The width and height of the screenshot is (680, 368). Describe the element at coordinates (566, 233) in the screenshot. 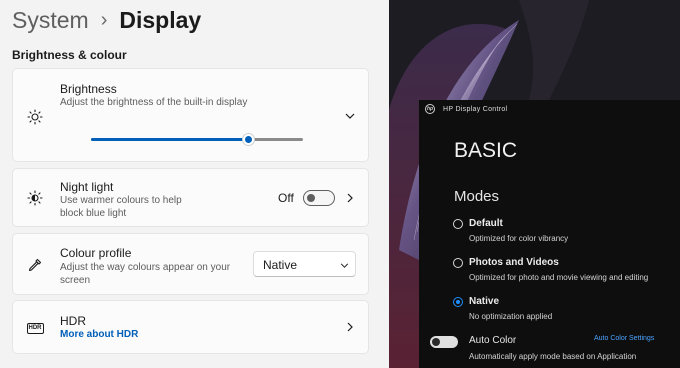

I see `mode-option-default: Default Optimized for color vibrancy` at that location.